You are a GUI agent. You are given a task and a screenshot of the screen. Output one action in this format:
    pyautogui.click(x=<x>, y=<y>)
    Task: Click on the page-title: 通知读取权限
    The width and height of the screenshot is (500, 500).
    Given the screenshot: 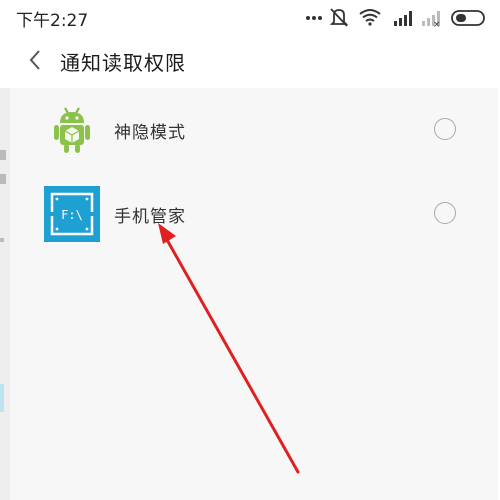 What is the action you would take?
    pyautogui.click(x=123, y=63)
    